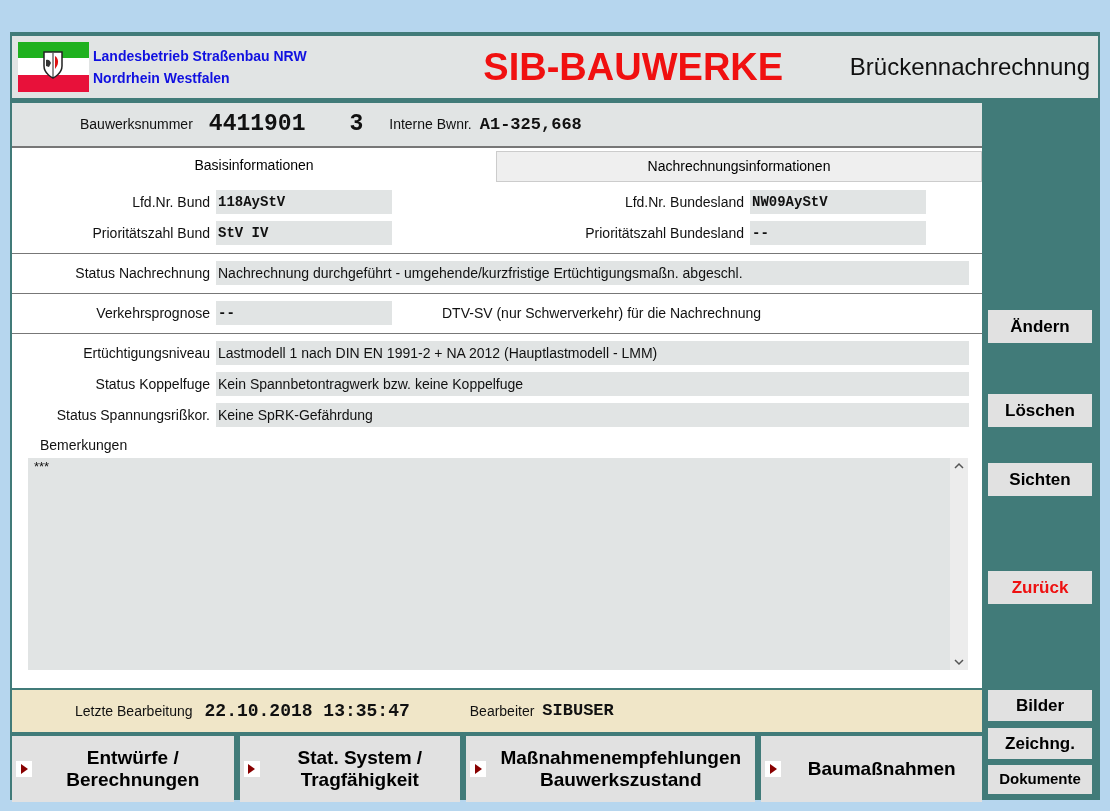  I want to click on side-button: Zeichng., so click(1040, 743).